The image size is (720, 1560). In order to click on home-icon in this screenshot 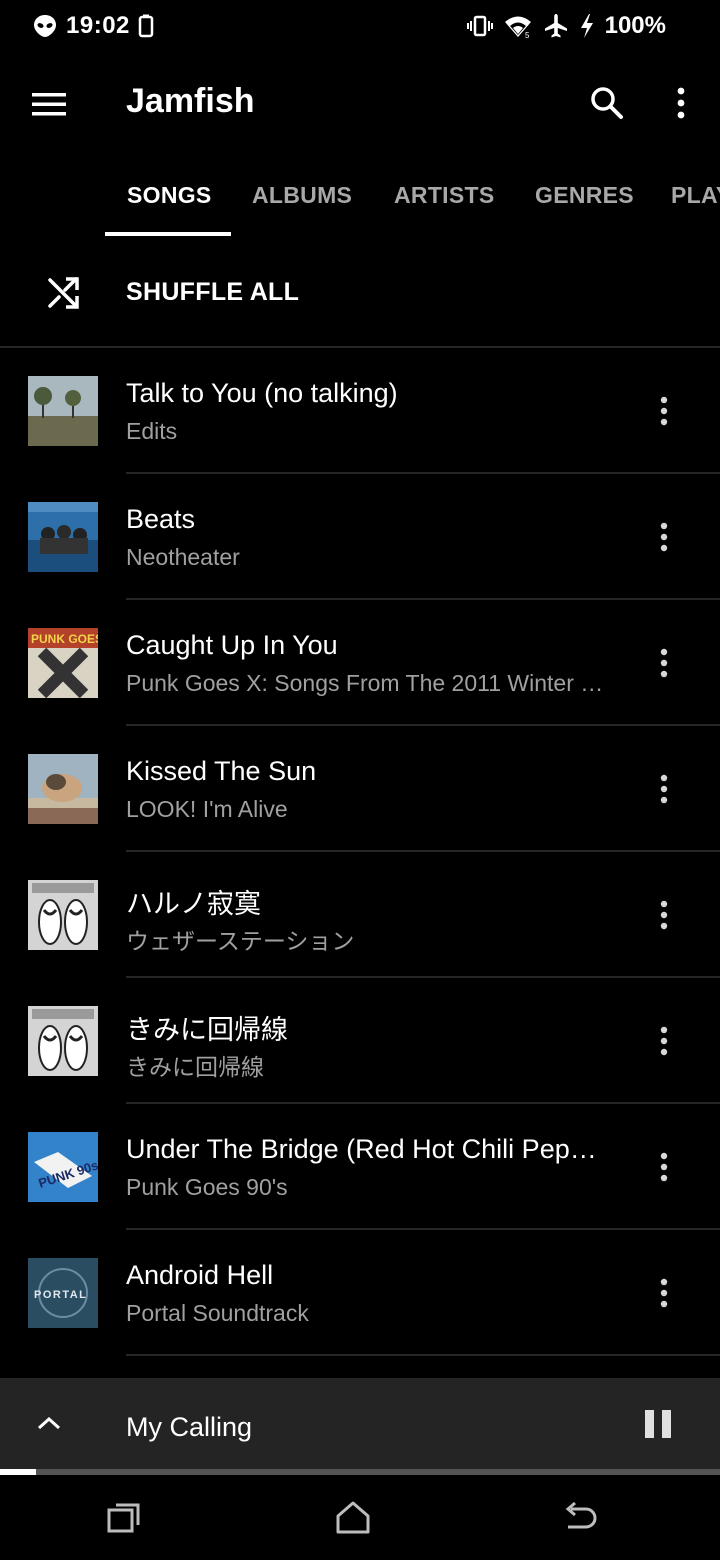, I will do `click(353, 1517)`.